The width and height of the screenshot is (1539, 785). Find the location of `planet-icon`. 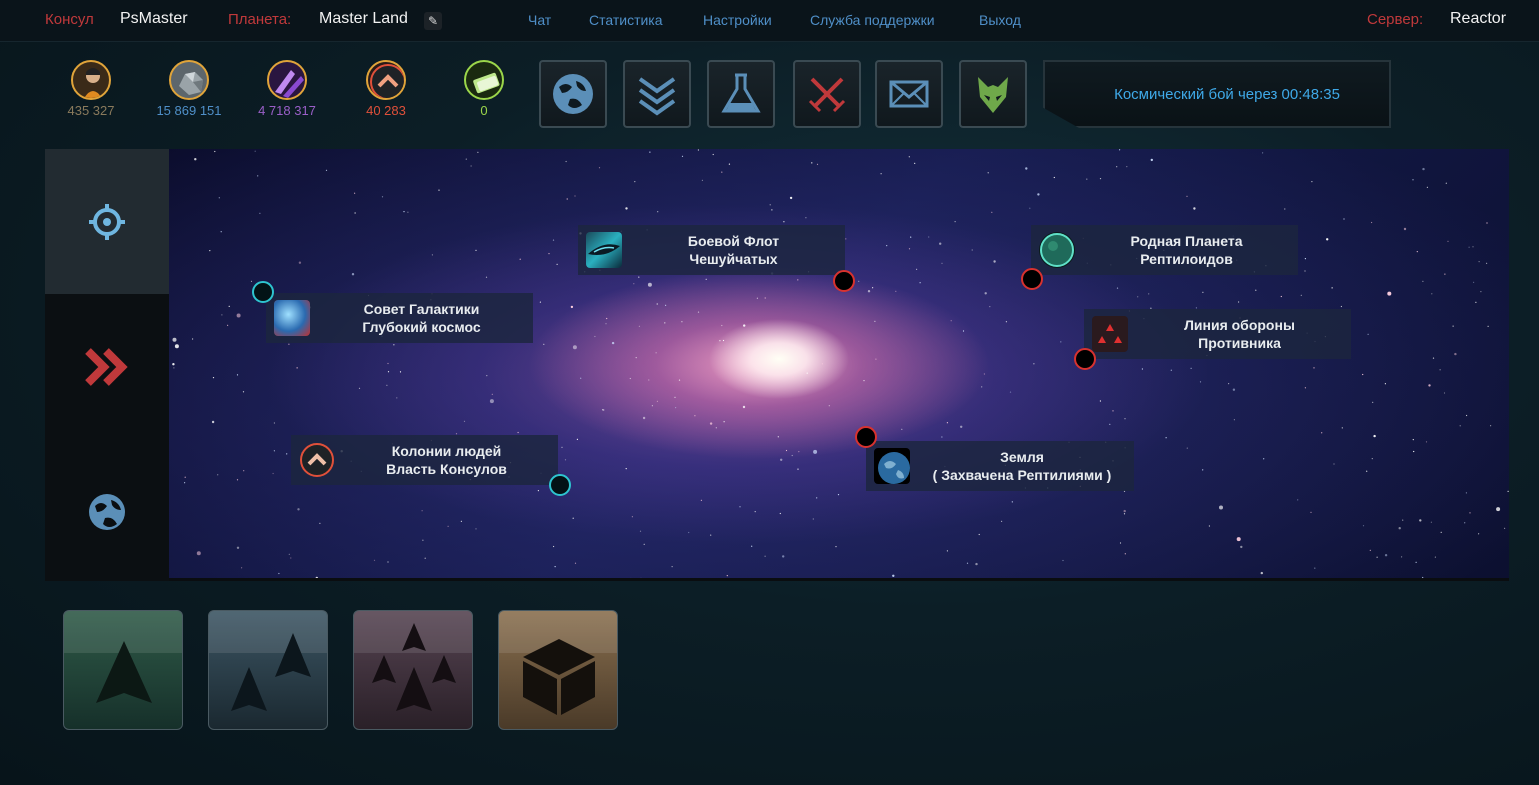

planet-icon is located at coordinates (573, 94).